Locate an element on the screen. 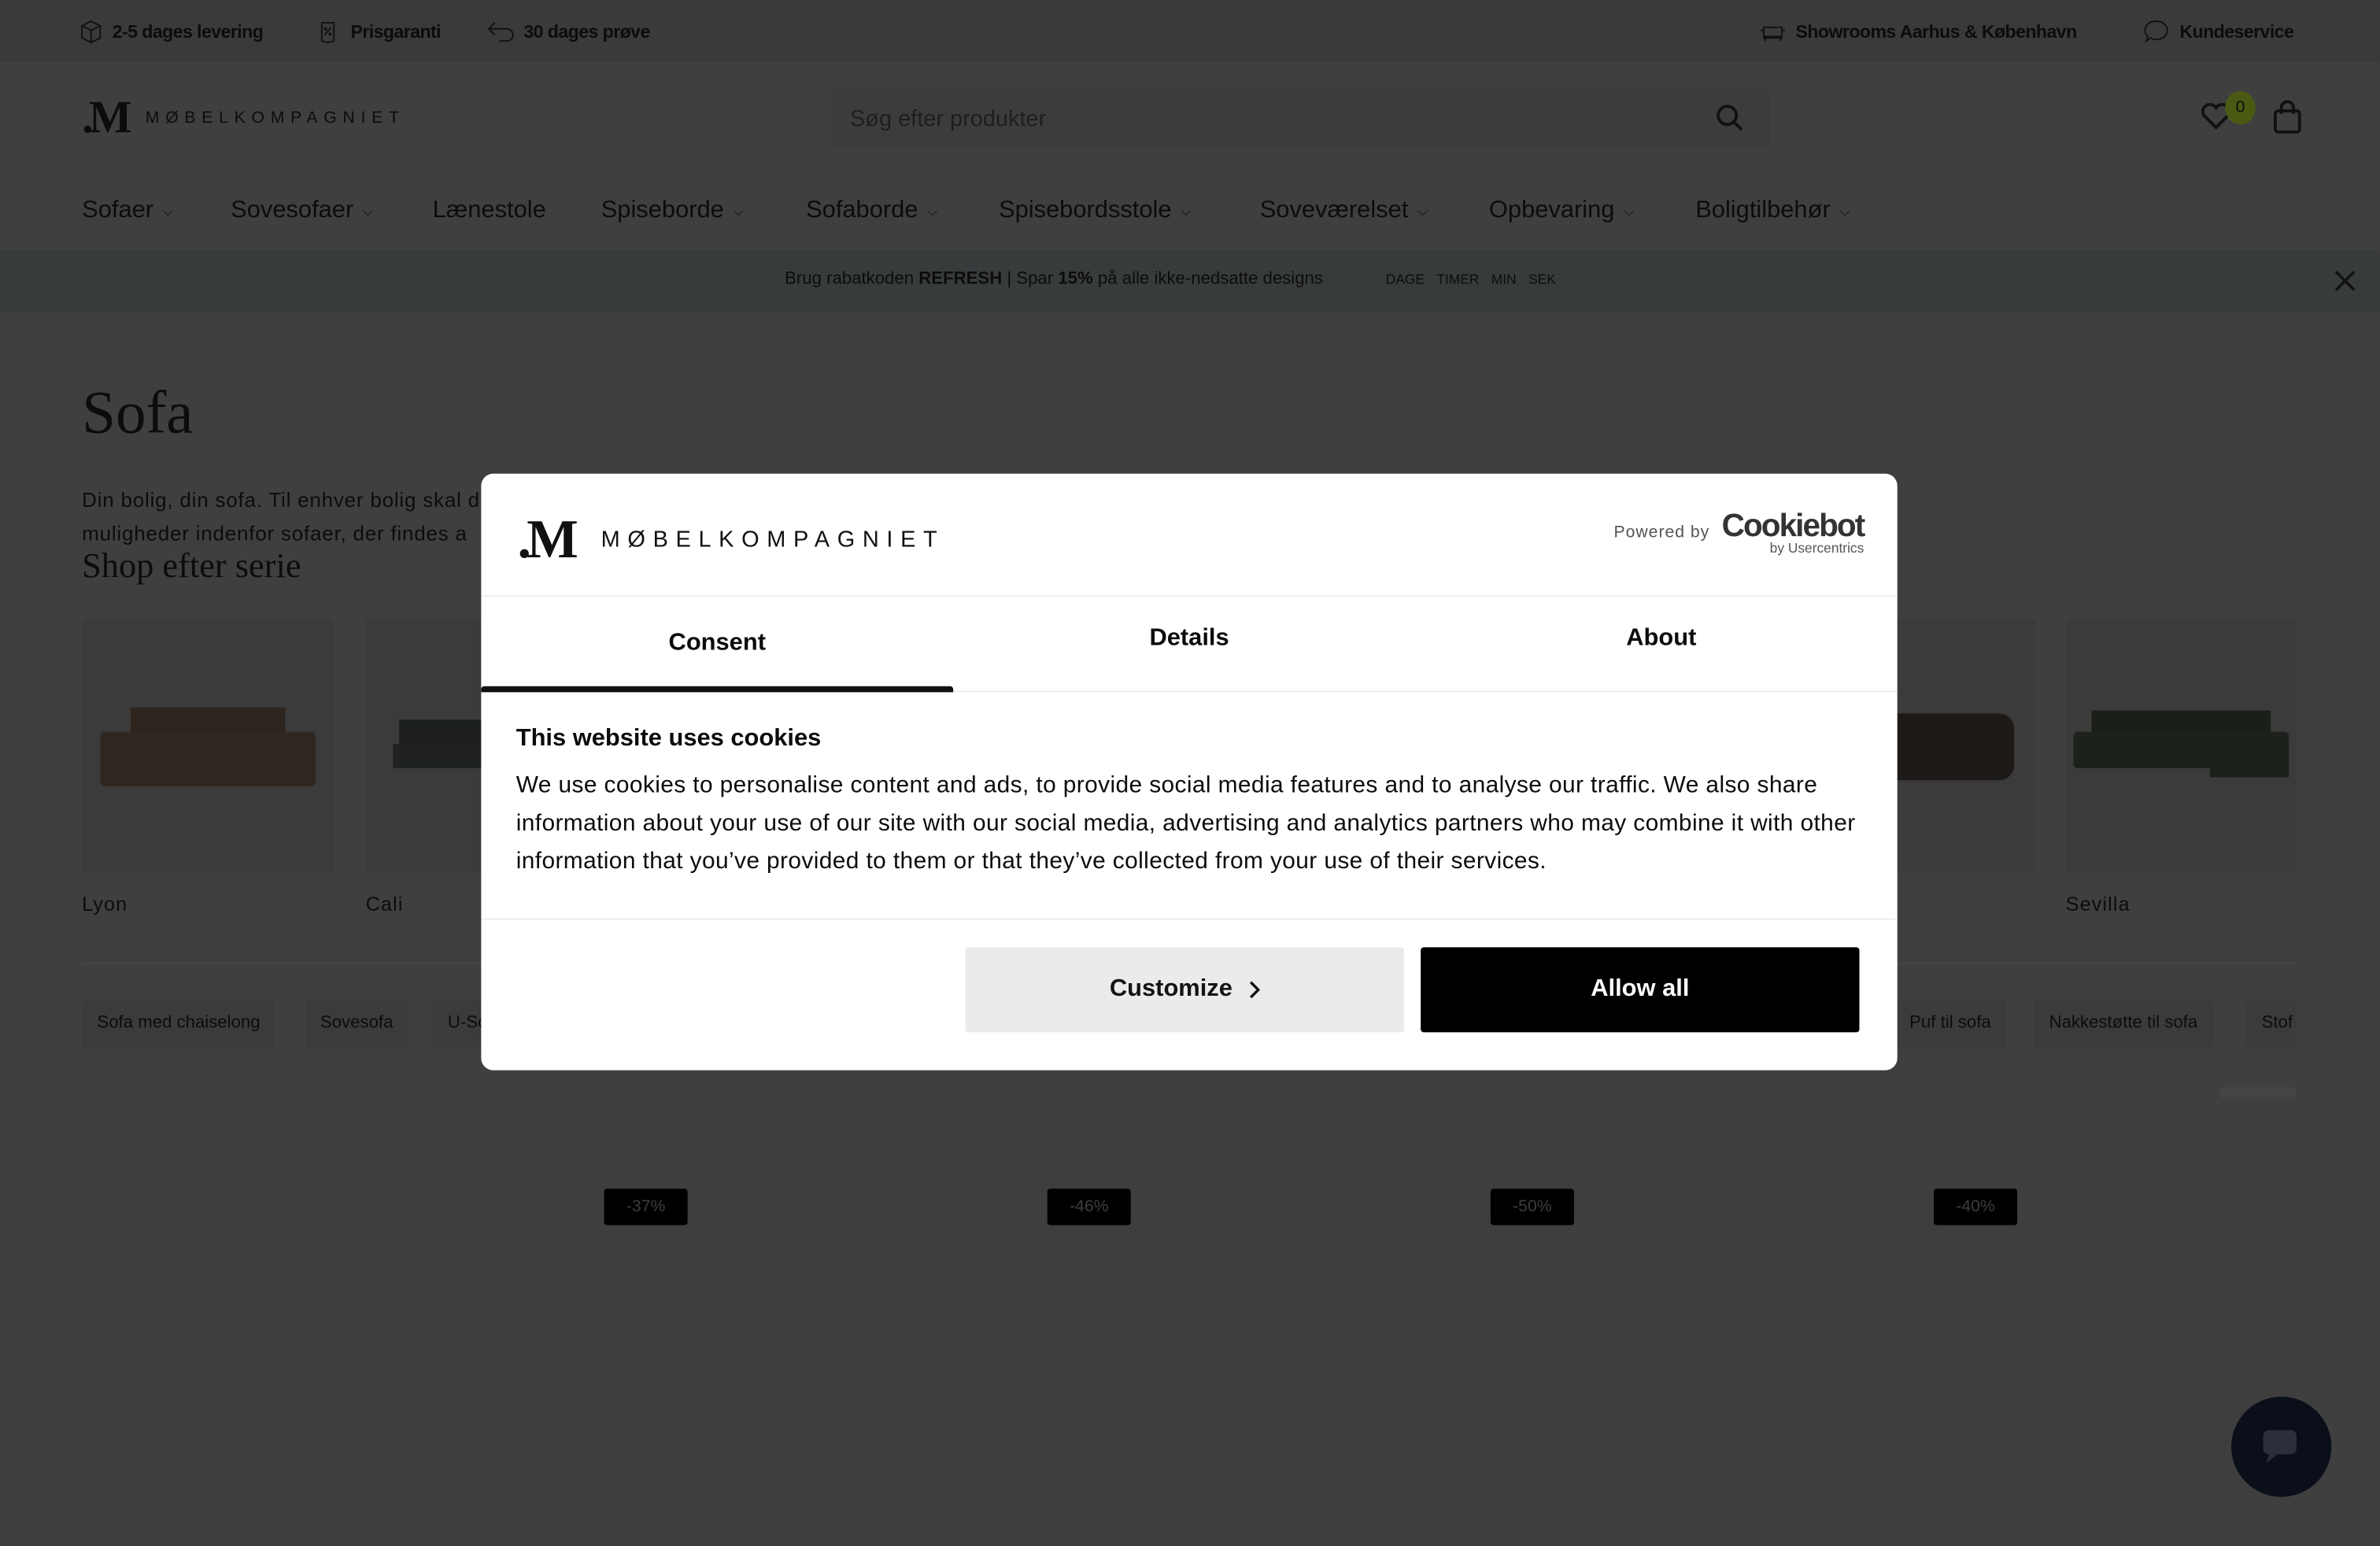 This screenshot has height=1546, width=2380. cookiebot-name: Cookiebot is located at coordinates (1793, 527).